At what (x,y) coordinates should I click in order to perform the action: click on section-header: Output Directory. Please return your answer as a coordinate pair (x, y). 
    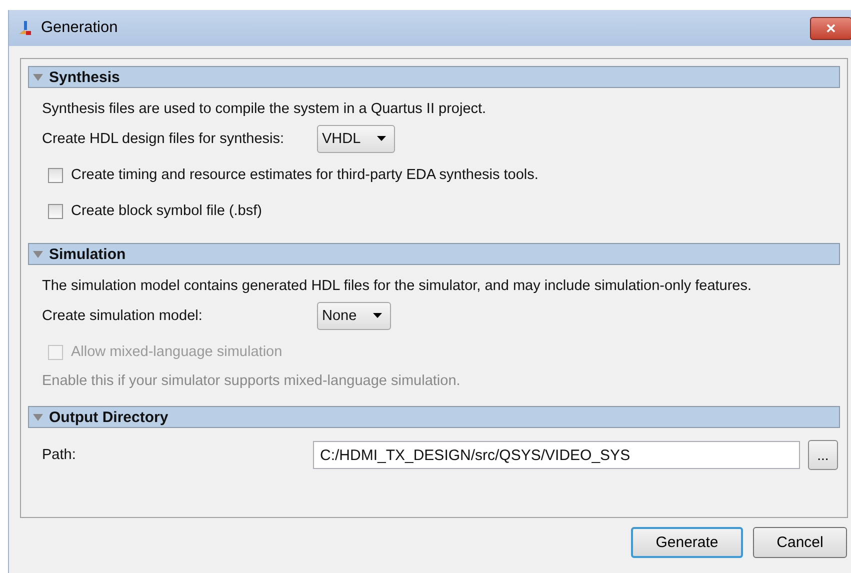
    Looking at the image, I should click on (434, 417).